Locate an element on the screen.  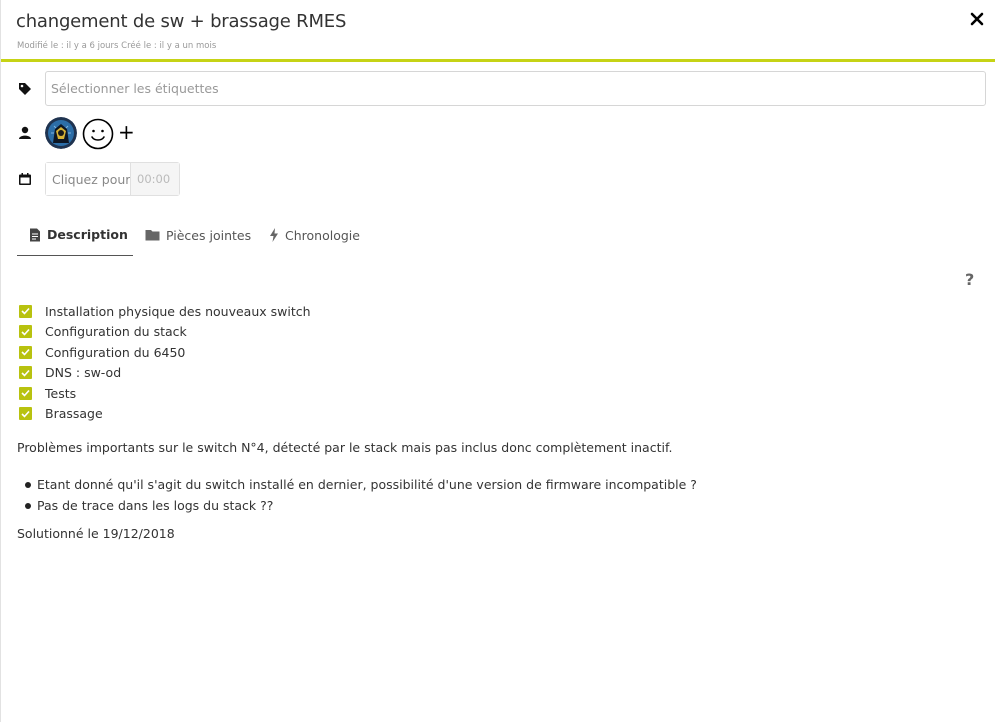
checklist-item: DNS : sw-od is located at coordinates (165, 373).